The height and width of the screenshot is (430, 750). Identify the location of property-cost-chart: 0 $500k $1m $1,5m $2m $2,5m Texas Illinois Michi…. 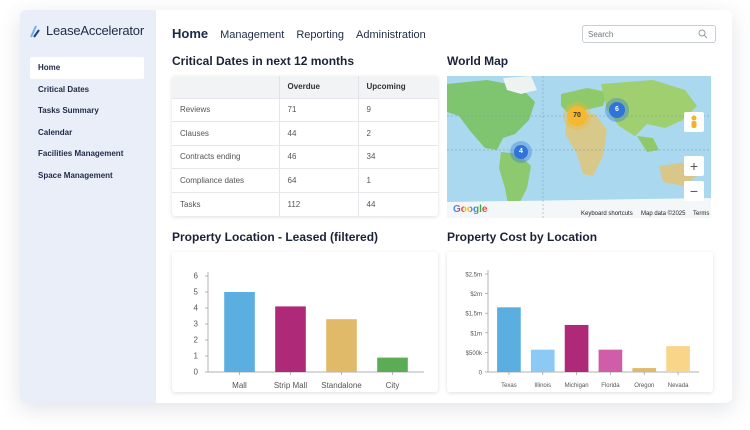
(582, 329).